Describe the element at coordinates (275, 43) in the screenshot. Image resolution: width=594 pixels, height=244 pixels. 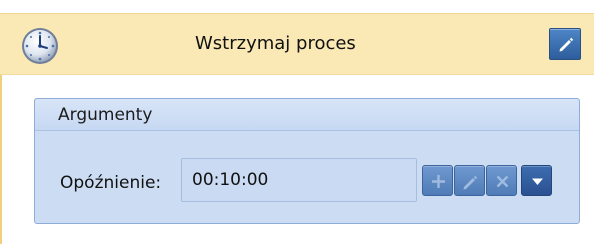
I see `activity-title: Wstrzymaj proces` at that location.